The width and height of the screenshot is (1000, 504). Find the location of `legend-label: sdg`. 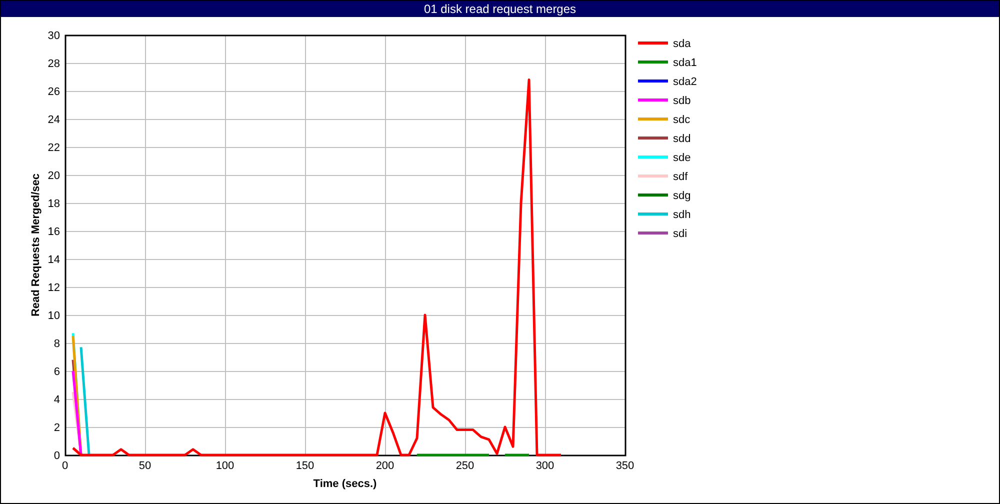

legend-label: sdg is located at coordinates (682, 196).